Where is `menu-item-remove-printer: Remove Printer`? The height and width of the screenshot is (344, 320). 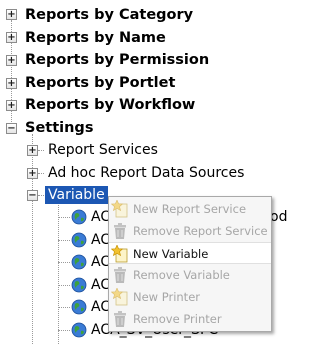
menu-item-remove-printer: Remove Printer is located at coordinates (190, 319).